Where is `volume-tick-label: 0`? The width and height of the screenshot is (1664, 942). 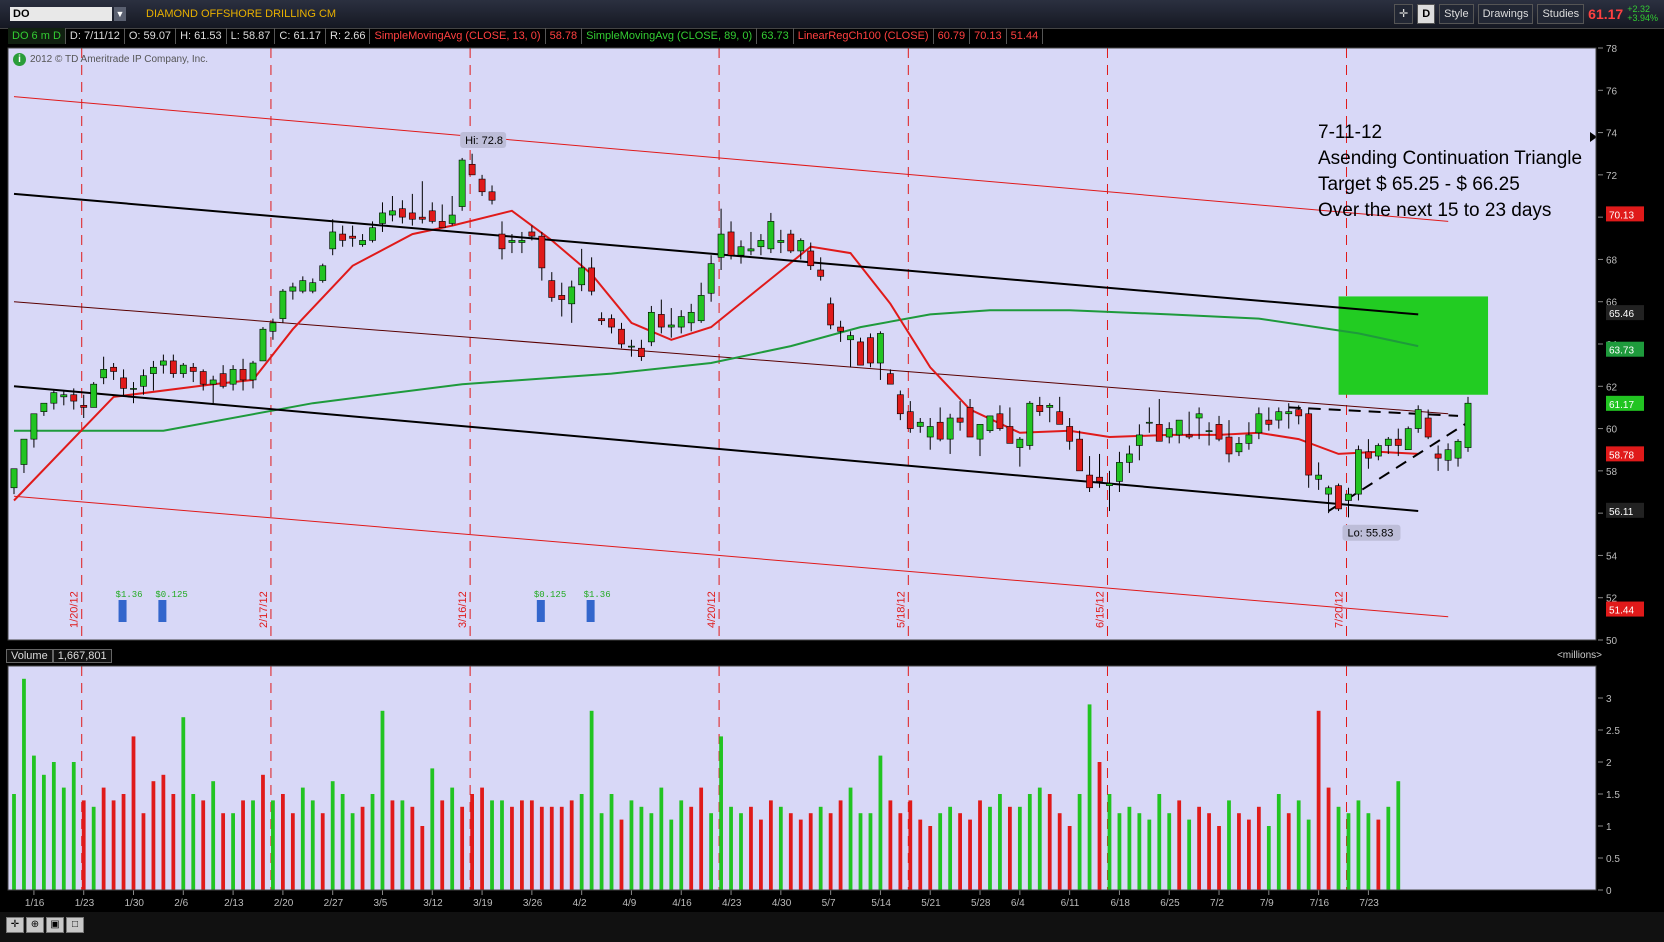 volume-tick-label: 0 is located at coordinates (1609, 891).